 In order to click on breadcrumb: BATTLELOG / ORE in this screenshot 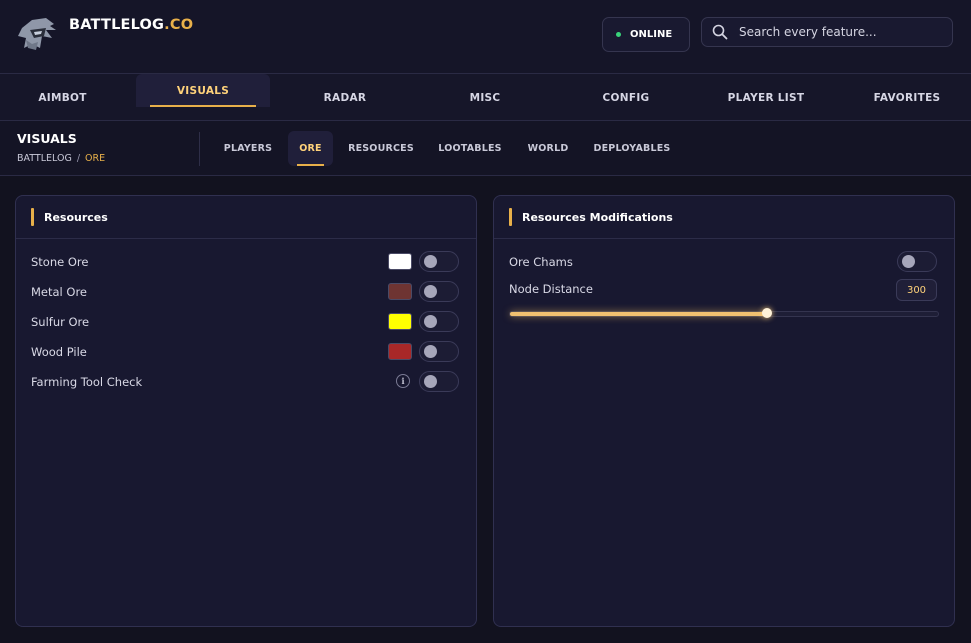, I will do `click(61, 158)`.